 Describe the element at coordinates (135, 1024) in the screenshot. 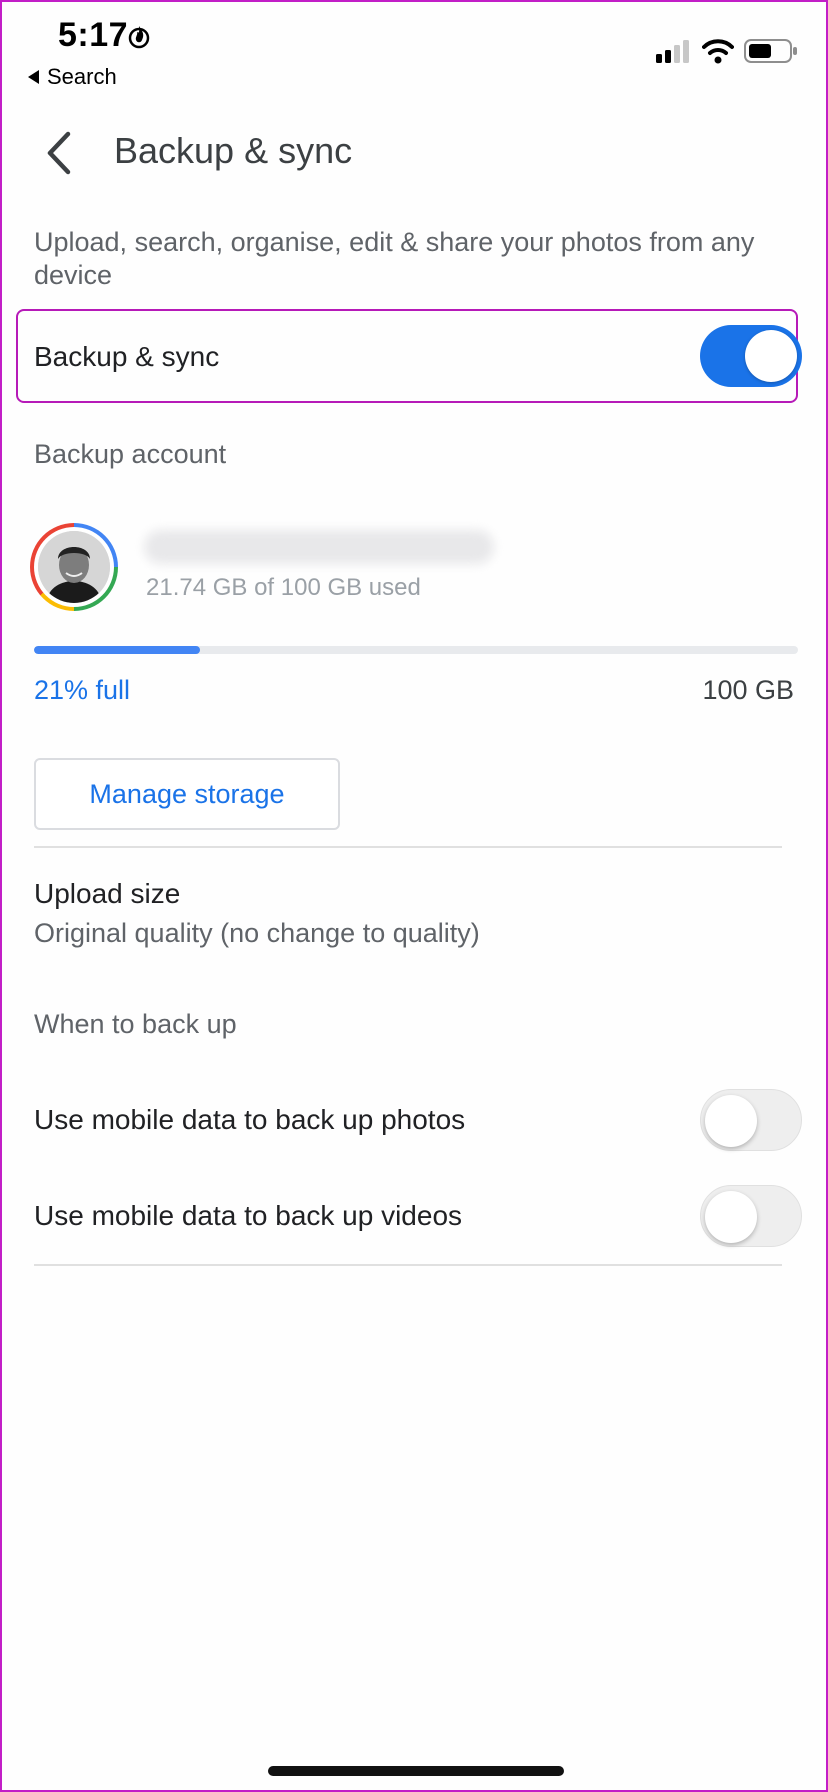

I see `when-to-back-up-heading: When to back up` at that location.